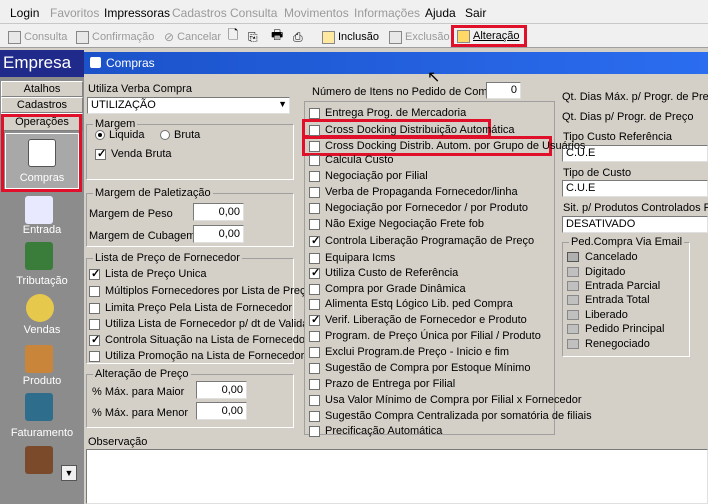 This screenshot has height=504, width=708. I want to click on option-checkbox: Prazo de Entrega por Filial, so click(382, 384).